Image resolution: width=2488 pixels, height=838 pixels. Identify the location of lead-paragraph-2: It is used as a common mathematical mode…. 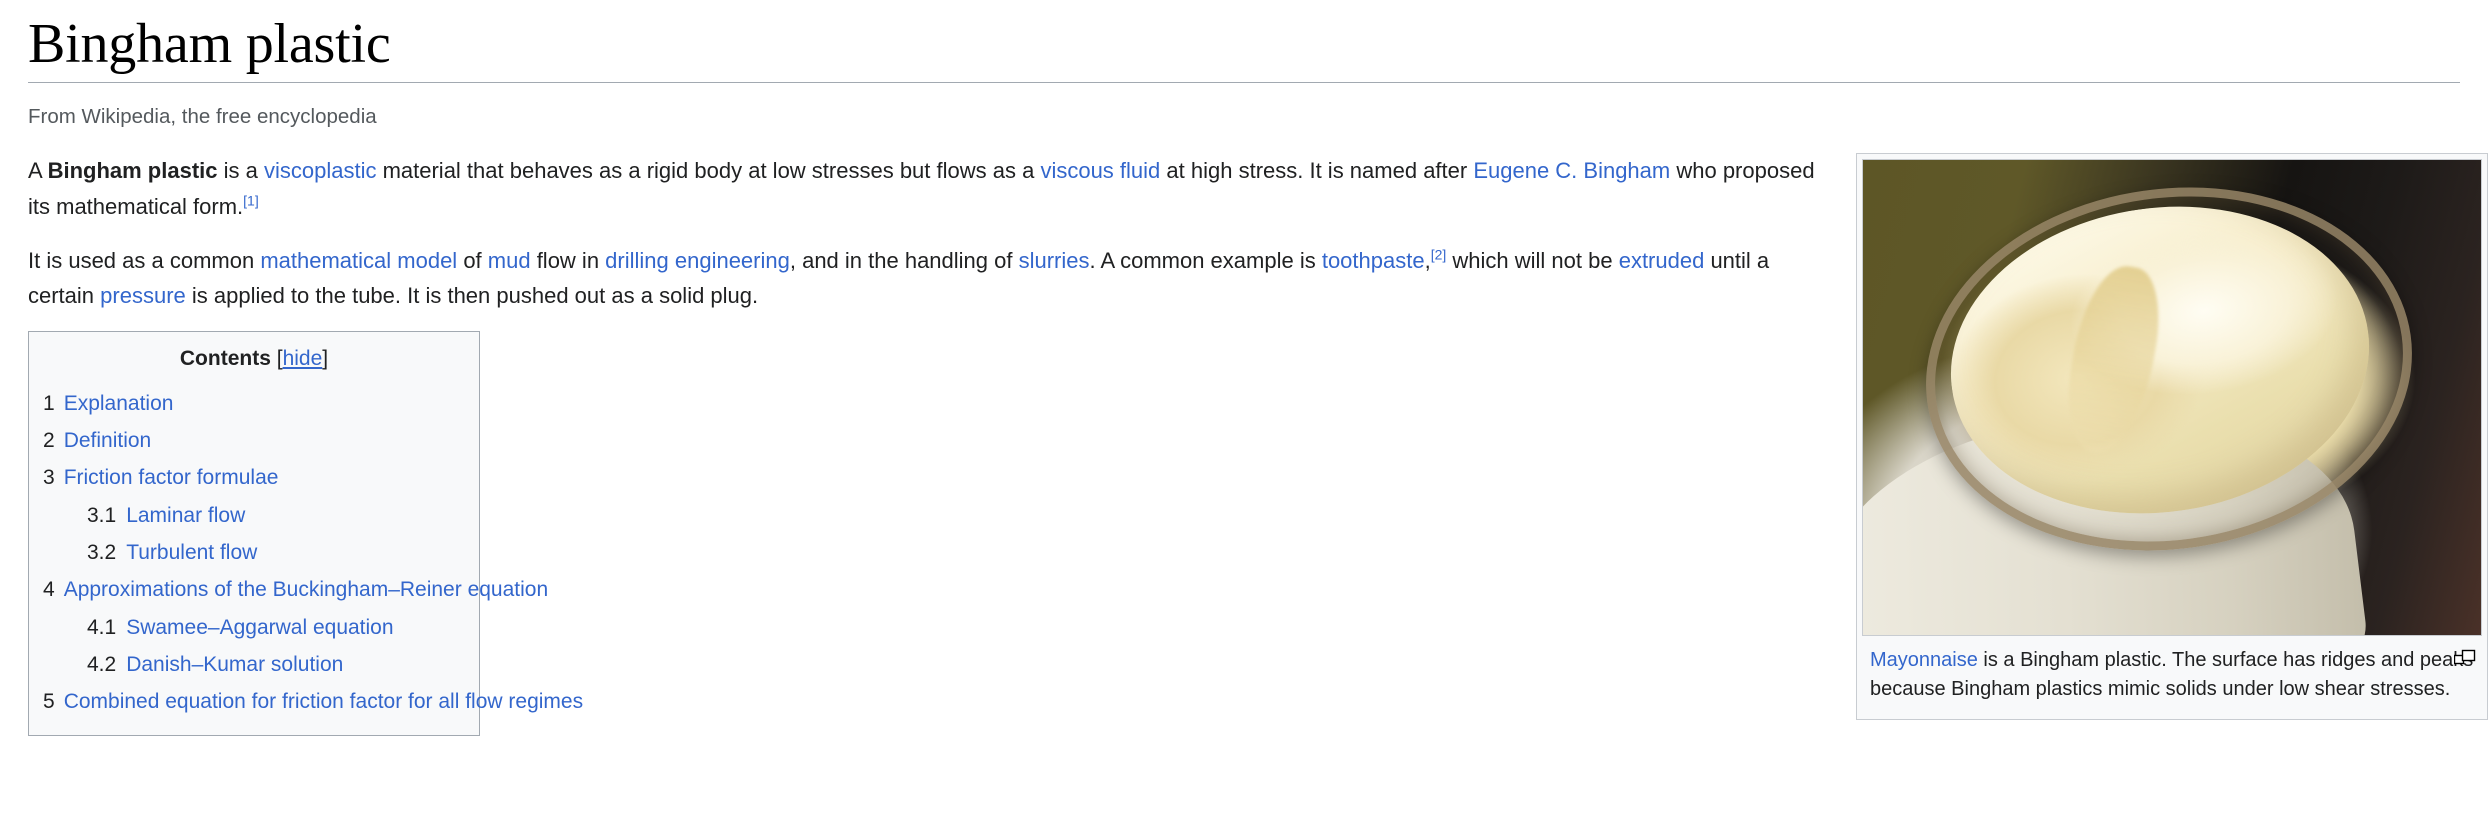
(928, 278).